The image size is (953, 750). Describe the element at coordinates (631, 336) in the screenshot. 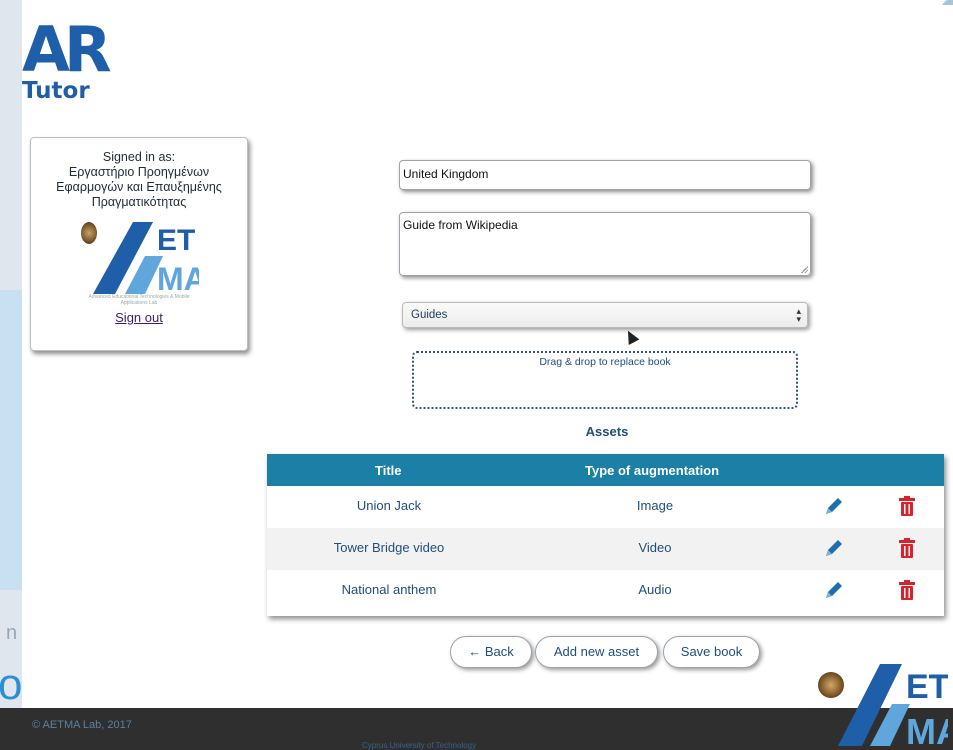

I see `cursor-icon` at that location.